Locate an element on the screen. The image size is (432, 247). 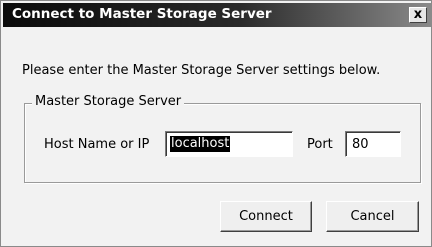
port-input-value: 80 is located at coordinates (360, 144).